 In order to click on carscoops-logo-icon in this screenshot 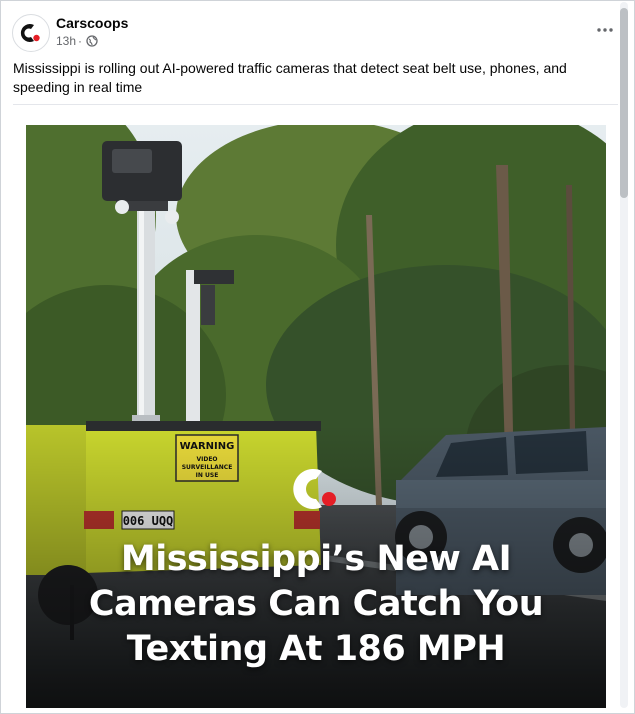, I will do `click(30, 33)`.